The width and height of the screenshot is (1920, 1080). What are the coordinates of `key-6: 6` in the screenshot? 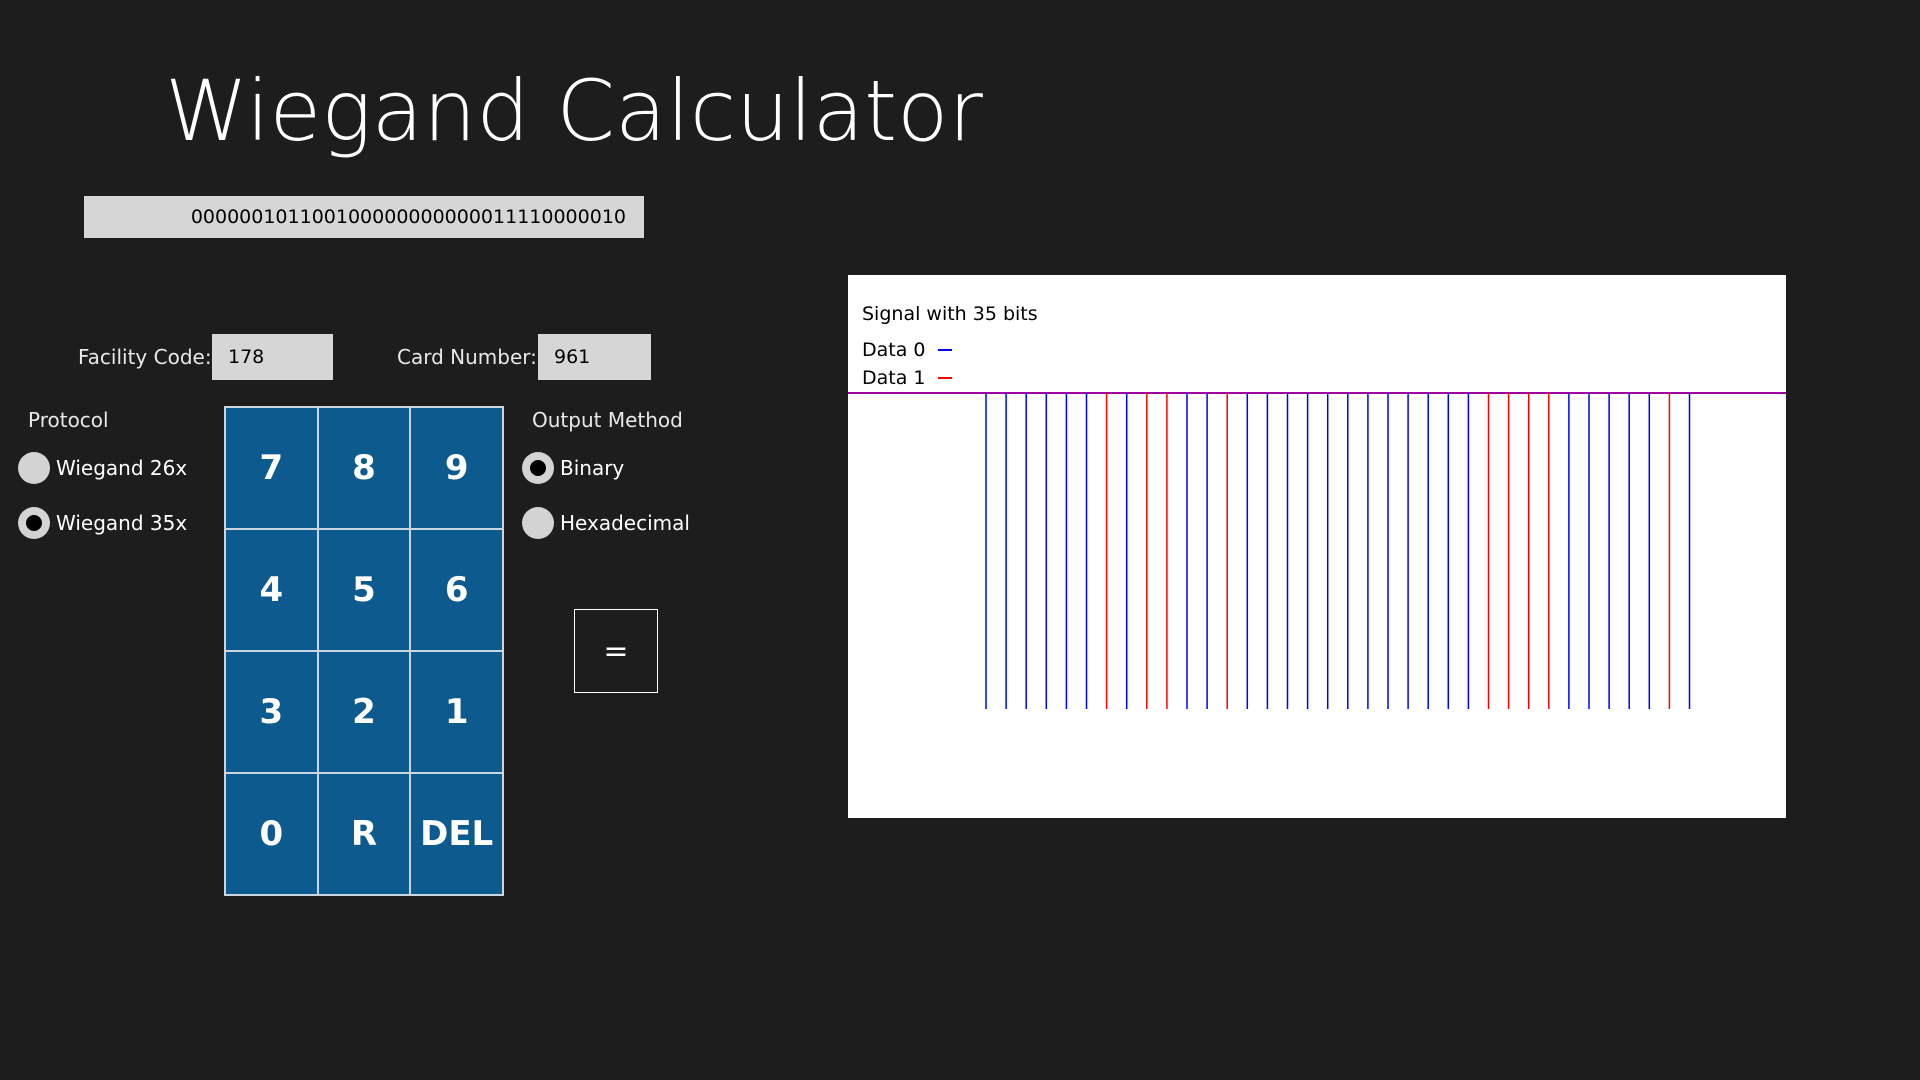 It's located at (456, 590).